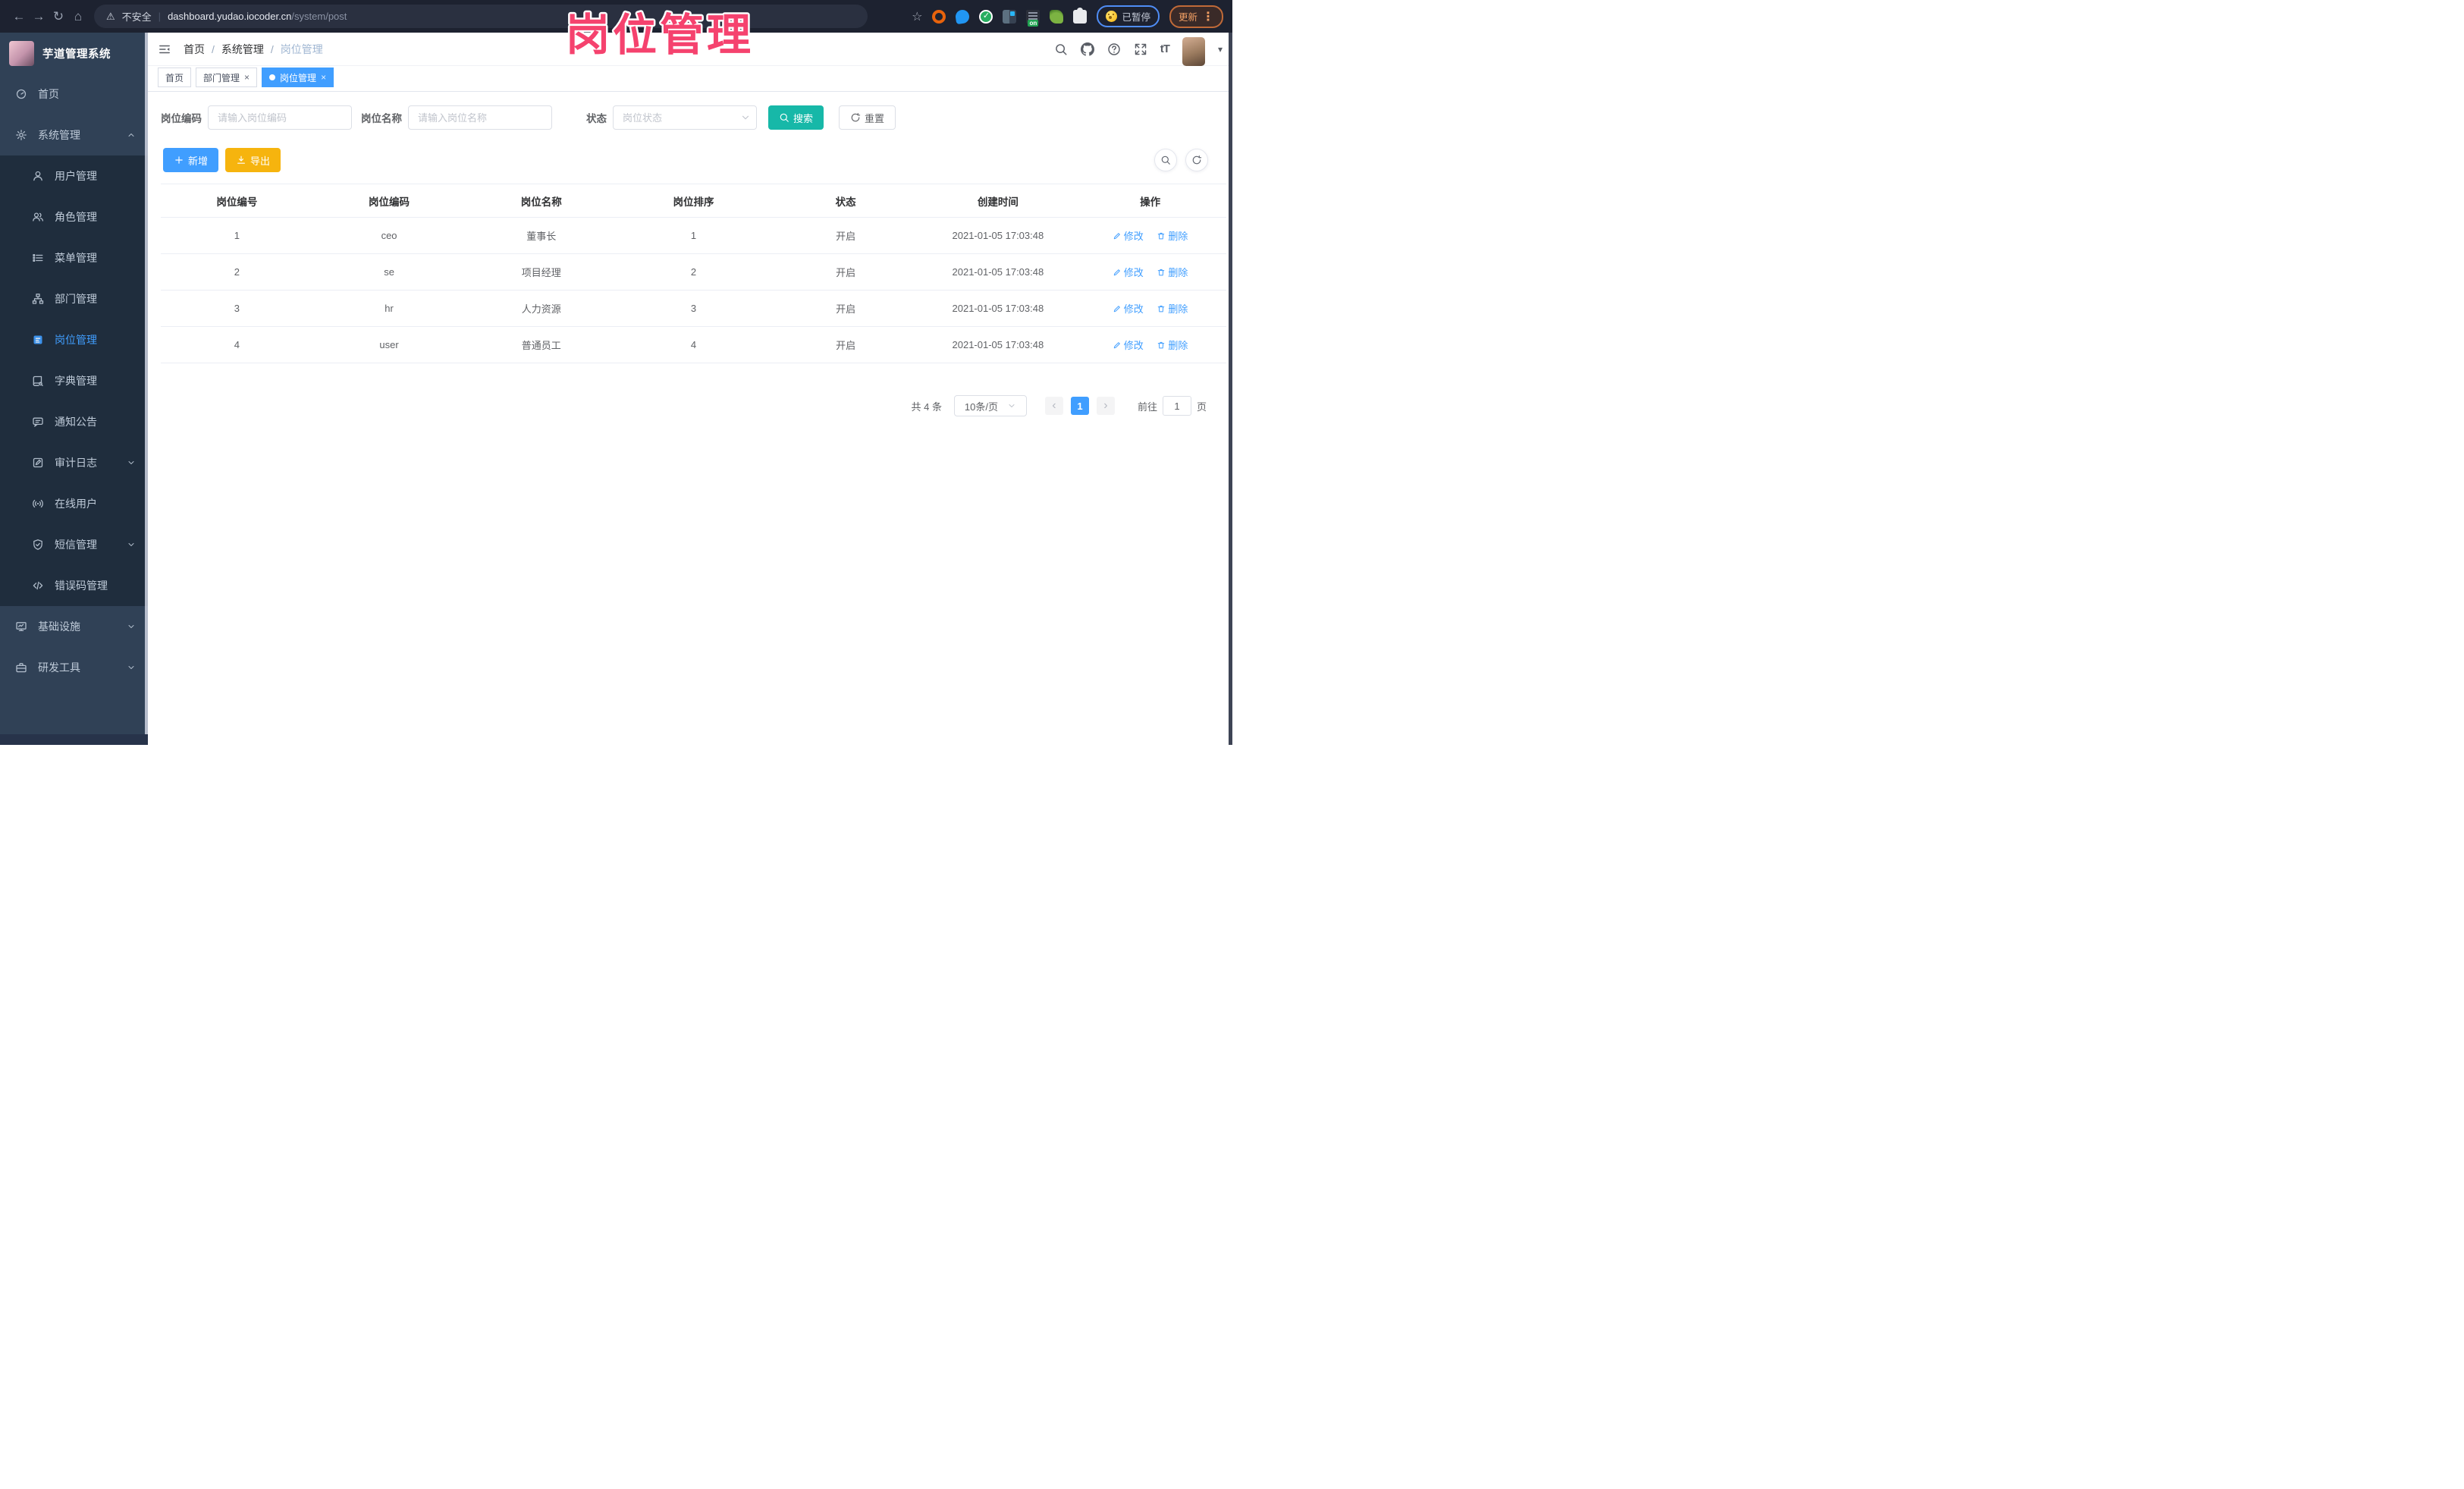 The width and height of the screenshot is (2464, 1489). Describe the element at coordinates (1165, 48) in the screenshot. I see `font-size-icon: tT` at that location.